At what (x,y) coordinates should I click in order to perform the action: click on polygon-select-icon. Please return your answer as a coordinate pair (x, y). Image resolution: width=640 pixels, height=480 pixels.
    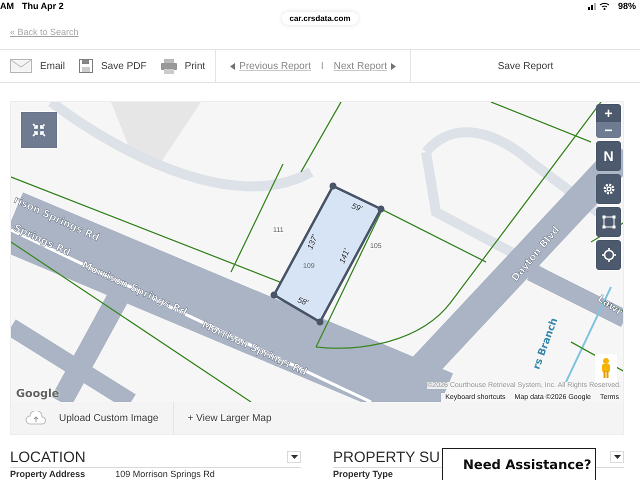
    Looking at the image, I should click on (609, 222).